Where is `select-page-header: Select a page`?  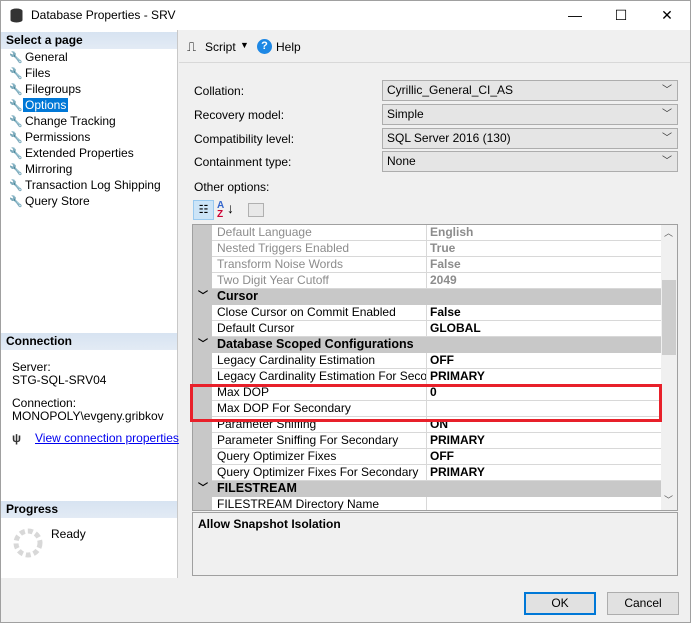 select-page-header: Select a page is located at coordinates (89, 40).